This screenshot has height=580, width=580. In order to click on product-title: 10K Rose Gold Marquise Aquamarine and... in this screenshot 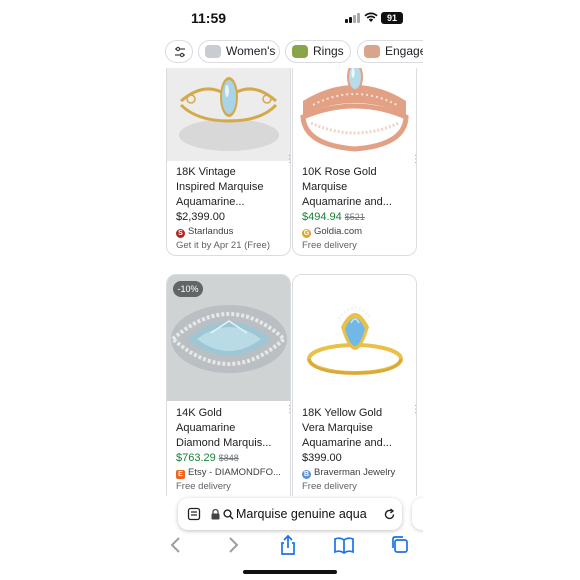, I will do `click(354, 187)`.